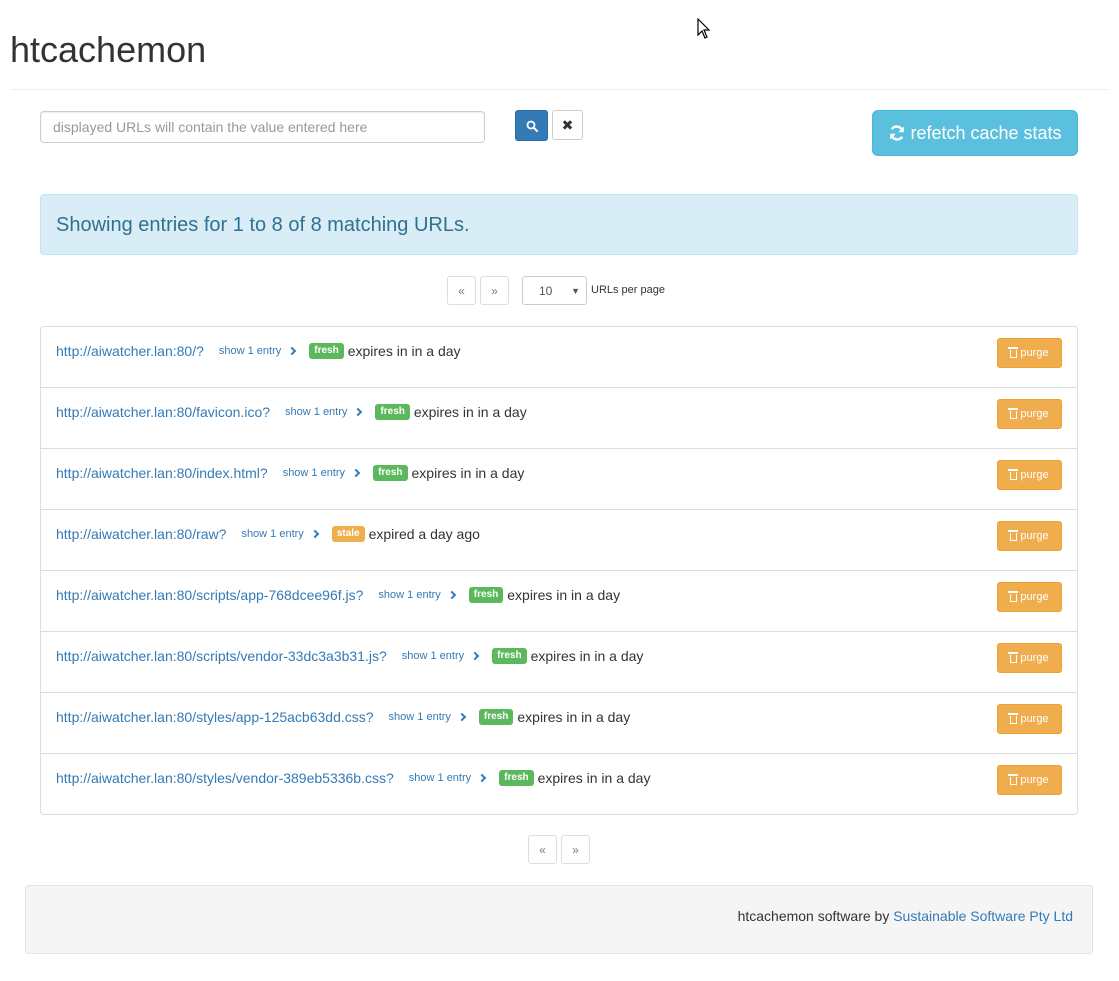 This screenshot has height=981, width=1119. I want to click on refetch-cache-stats-button: refetch cache stats, so click(975, 133).